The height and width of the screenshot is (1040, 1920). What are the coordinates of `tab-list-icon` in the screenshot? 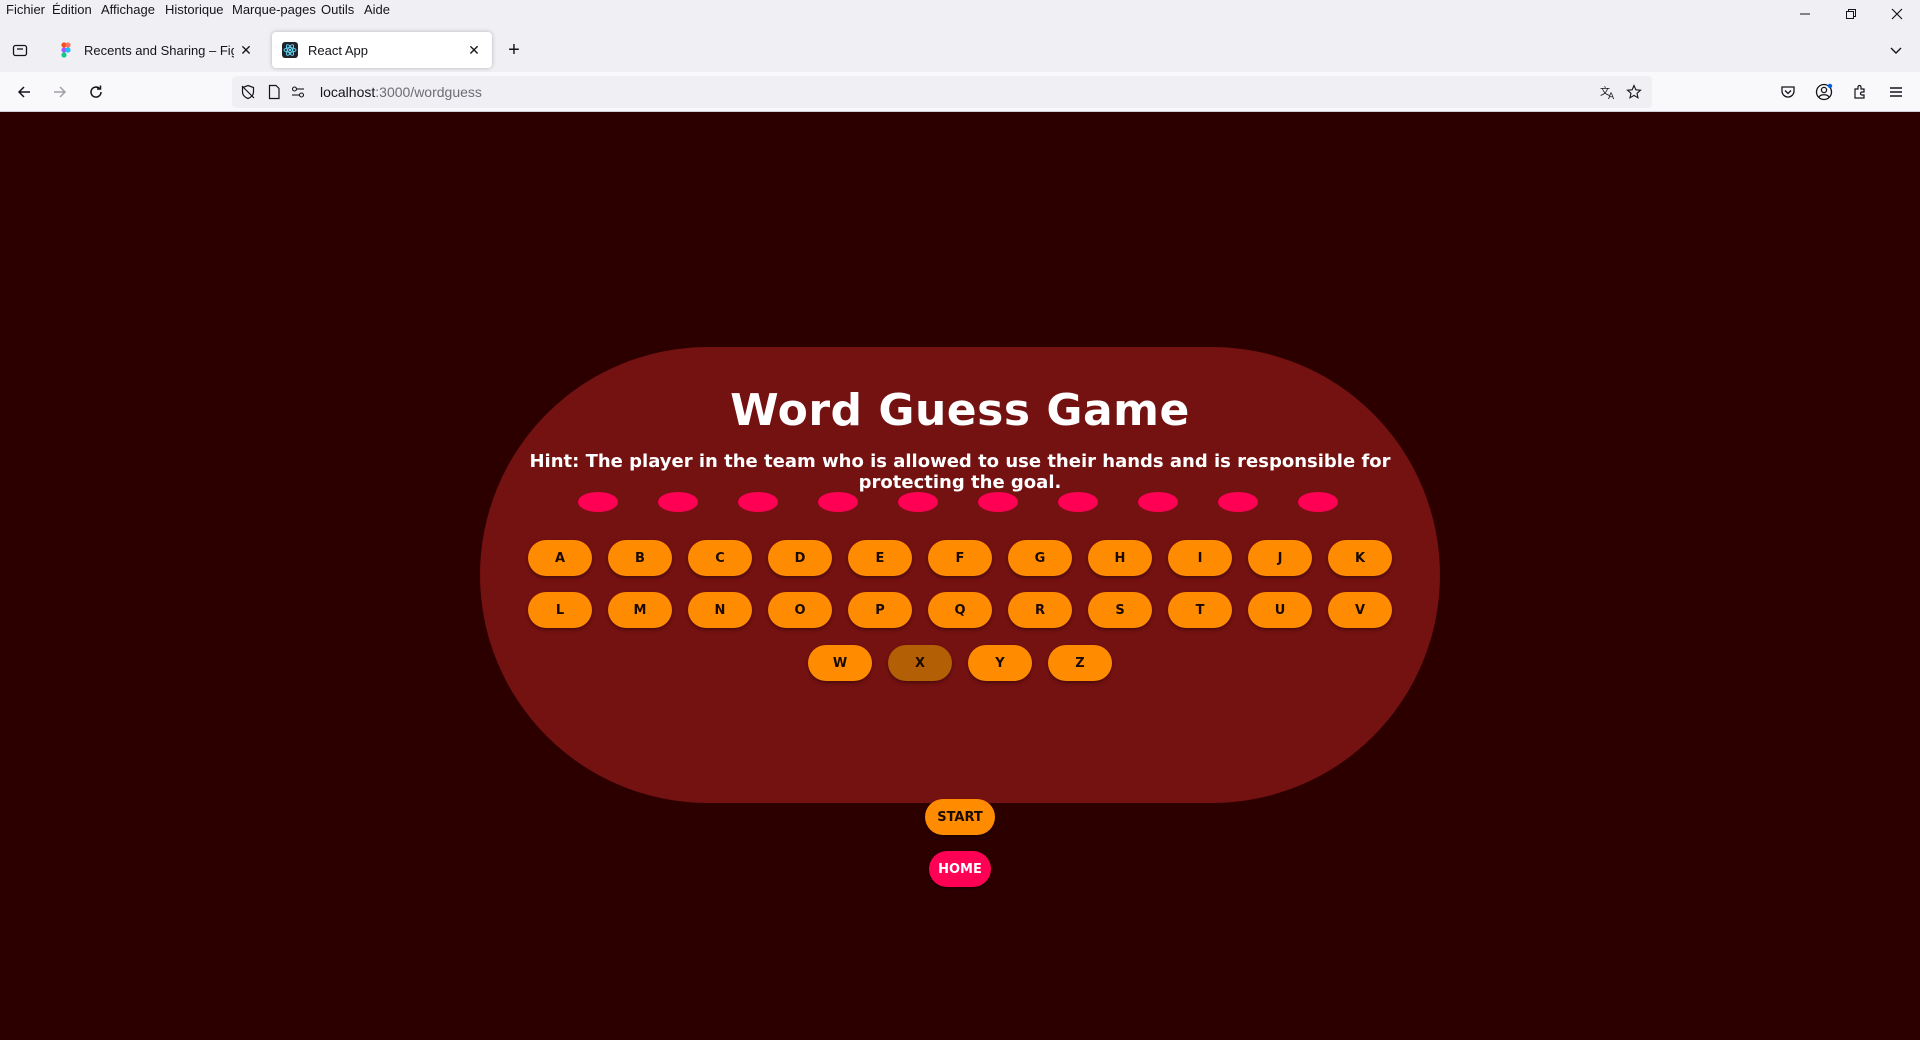 It's located at (20, 50).